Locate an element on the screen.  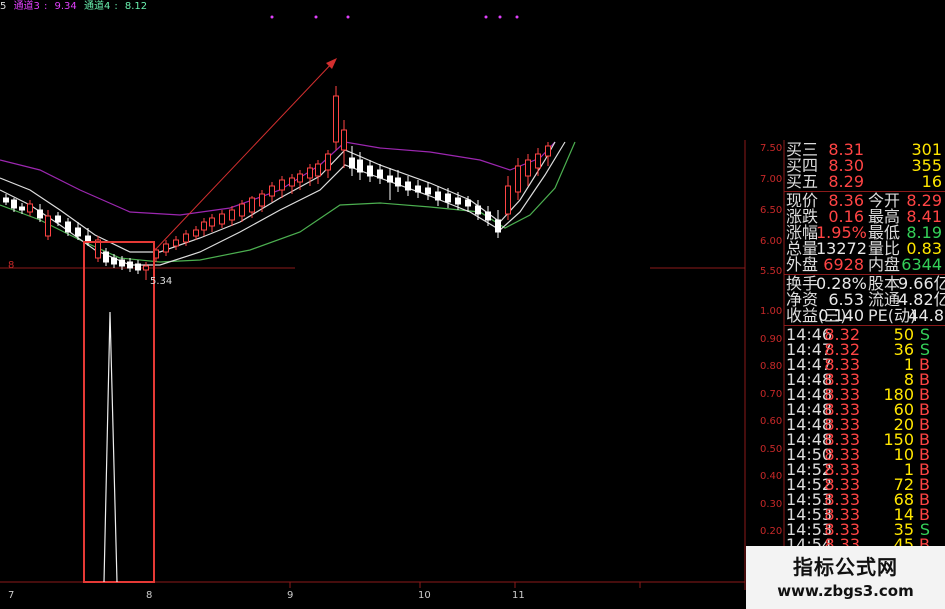
stat-label: 外盘 is located at coordinates (802, 264).